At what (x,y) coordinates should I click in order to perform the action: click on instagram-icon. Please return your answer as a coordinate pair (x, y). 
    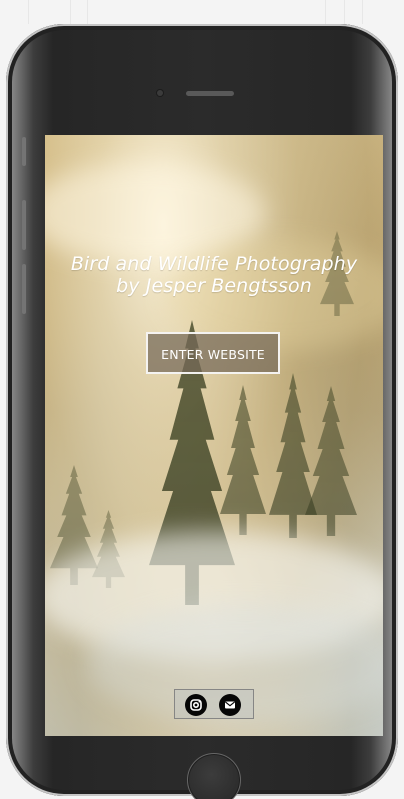
    Looking at the image, I should click on (196, 705).